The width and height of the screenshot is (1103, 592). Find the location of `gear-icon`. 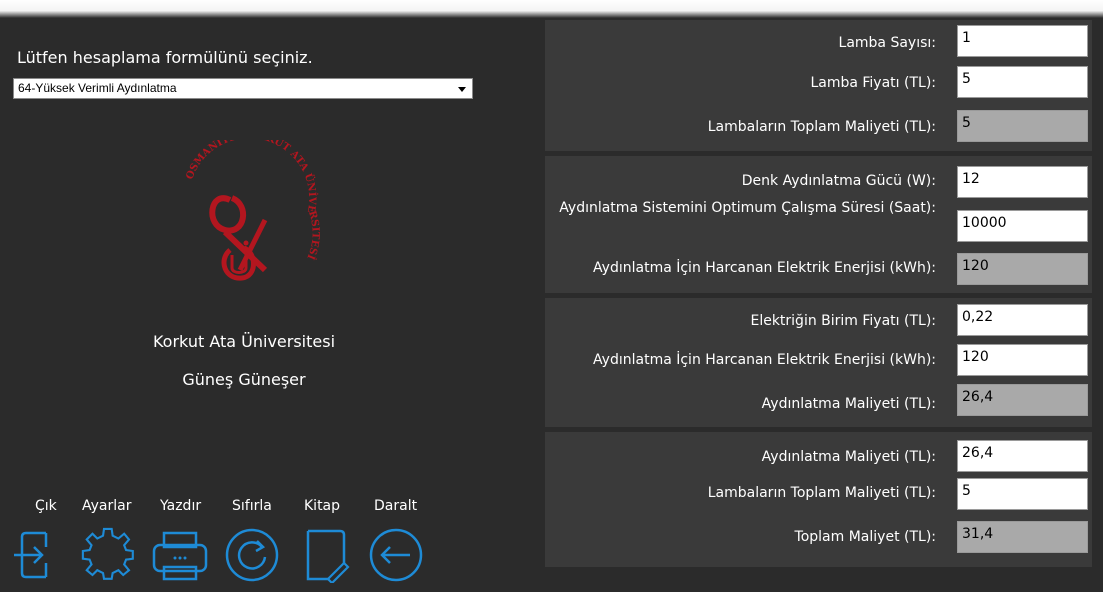

gear-icon is located at coordinates (107, 553).